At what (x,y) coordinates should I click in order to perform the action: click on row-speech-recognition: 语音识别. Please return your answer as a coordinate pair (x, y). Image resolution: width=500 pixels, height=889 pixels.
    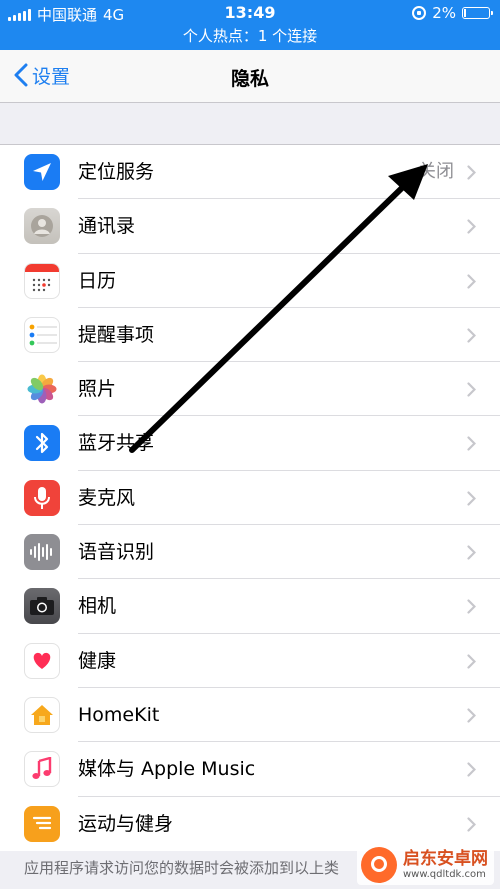
    Looking at the image, I should click on (250, 552).